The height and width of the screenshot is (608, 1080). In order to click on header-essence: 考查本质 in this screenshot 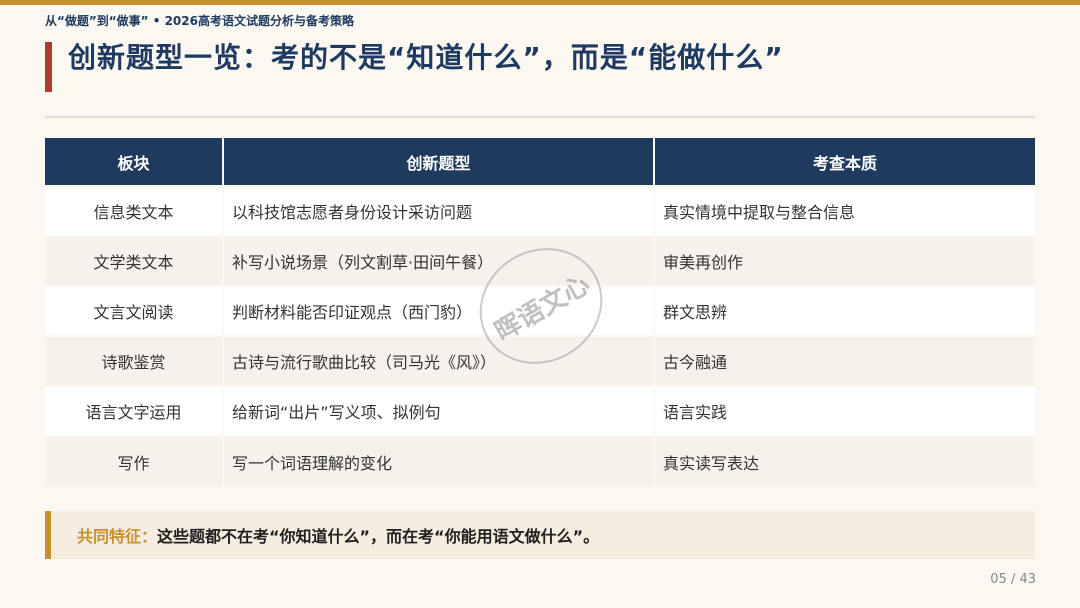, I will do `click(844, 162)`.